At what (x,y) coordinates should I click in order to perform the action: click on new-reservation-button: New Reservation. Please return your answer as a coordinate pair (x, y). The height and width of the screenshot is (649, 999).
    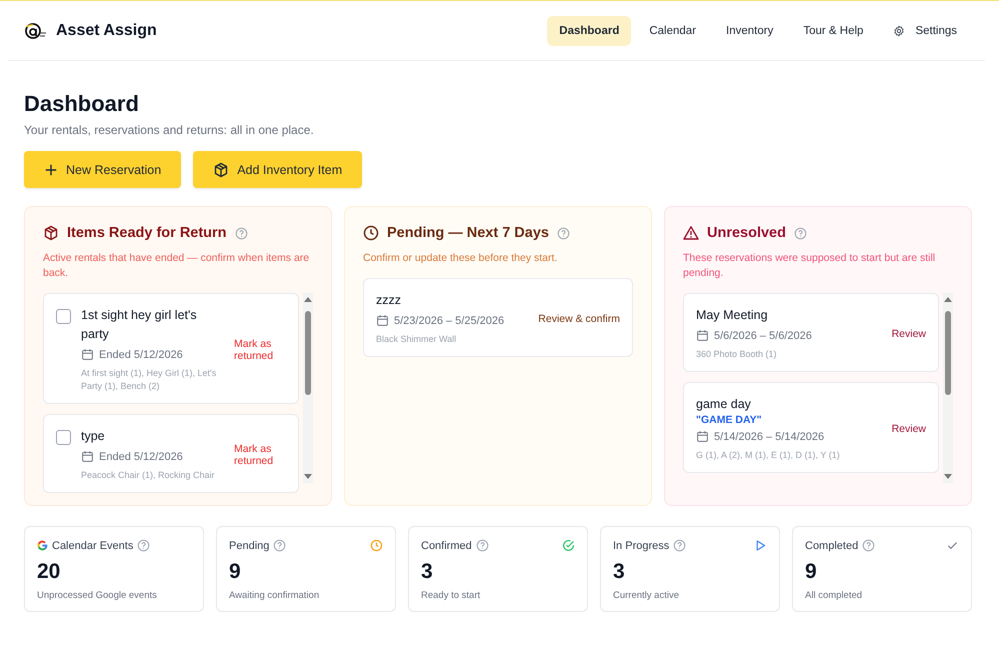
    Looking at the image, I should click on (103, 169).